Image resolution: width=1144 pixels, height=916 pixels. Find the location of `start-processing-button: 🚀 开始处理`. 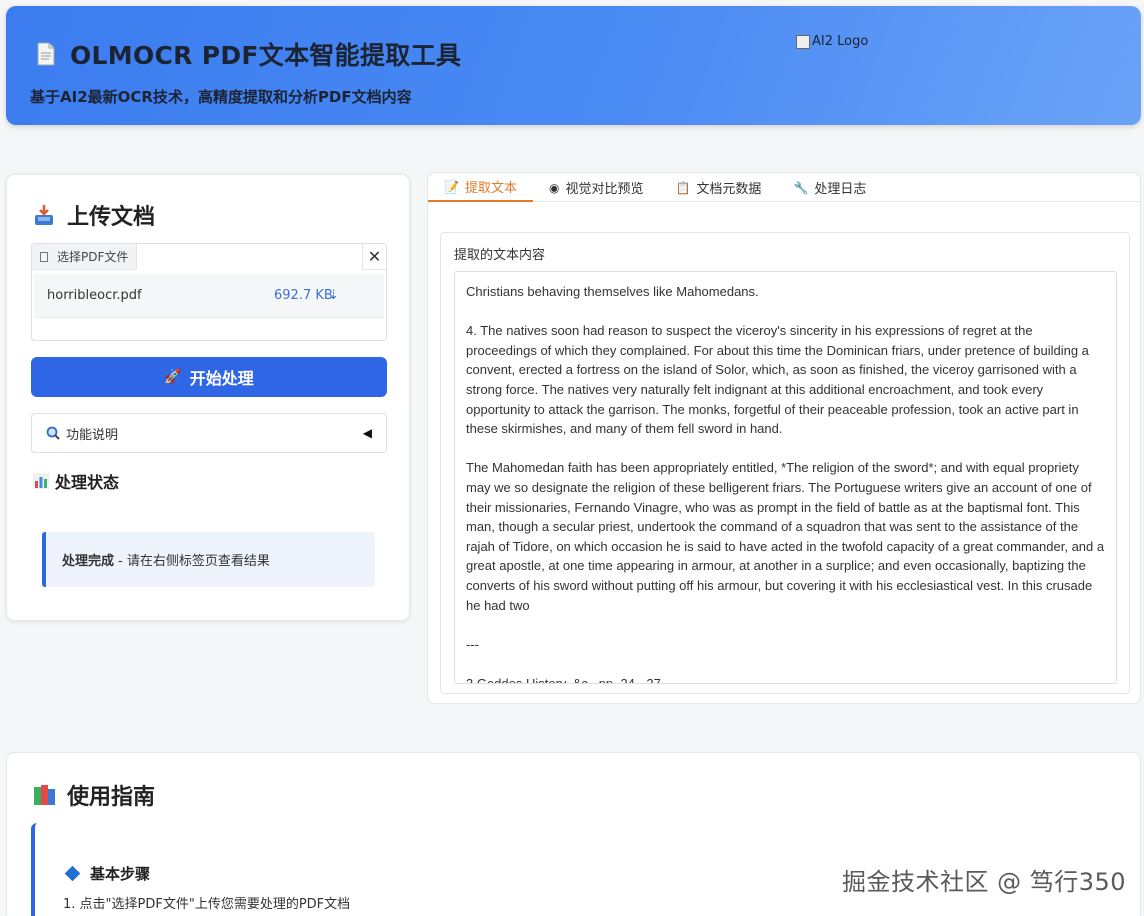

start-processing-button: 🚀 开始处理 is located at coordinates (209, 377).